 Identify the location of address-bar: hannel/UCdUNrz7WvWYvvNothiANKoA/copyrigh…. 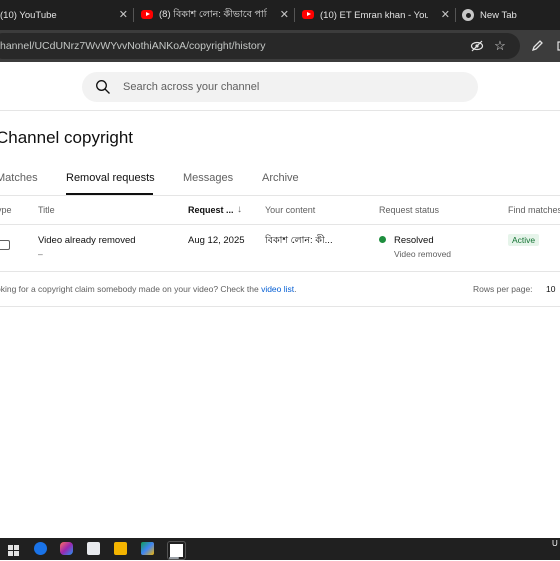
(260, 46).